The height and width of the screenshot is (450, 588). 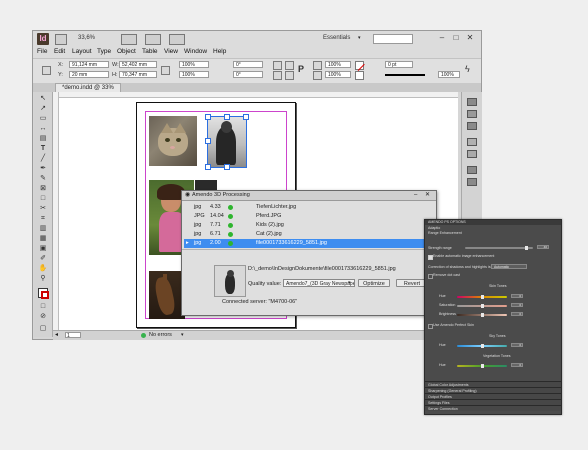 I want to click on text-wrap-panel-icon, so click(x=472, y=170).